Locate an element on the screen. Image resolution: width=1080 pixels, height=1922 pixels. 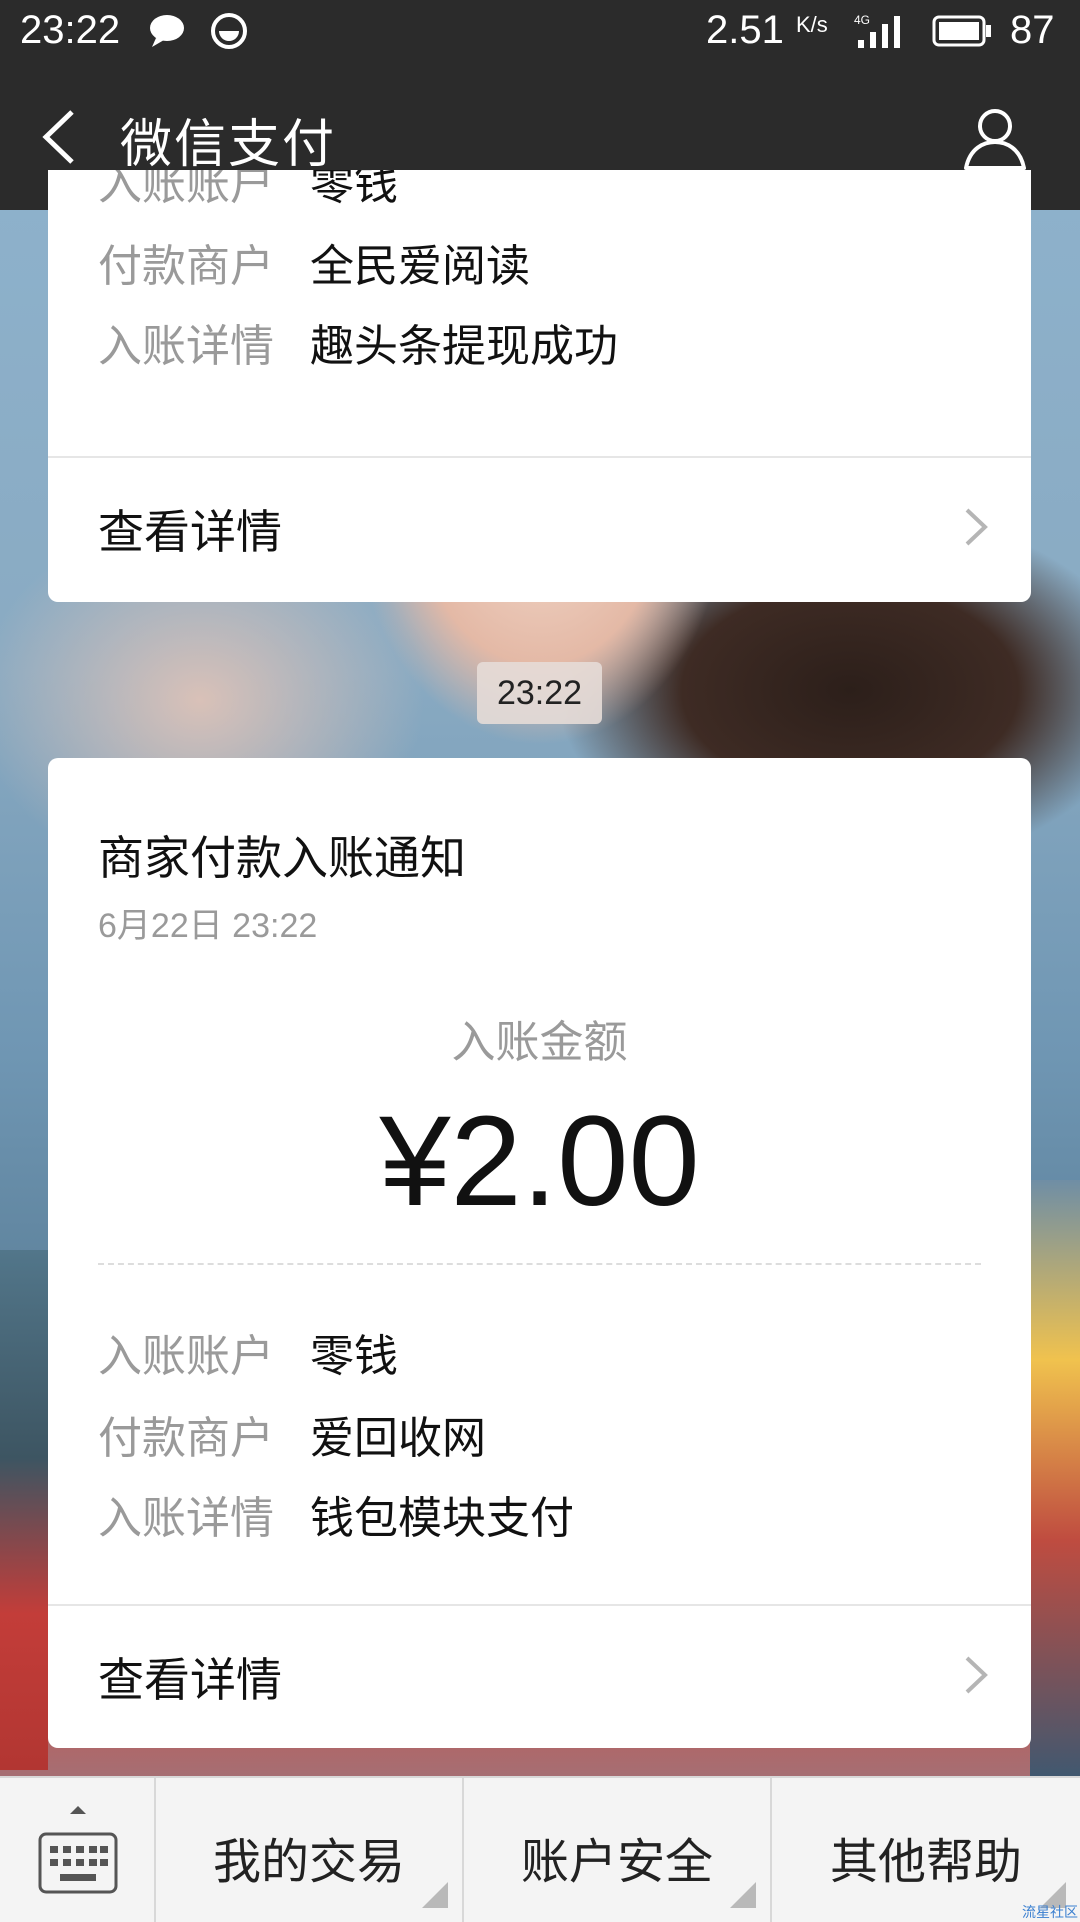
user-icon is located at coordinates (995, 139).